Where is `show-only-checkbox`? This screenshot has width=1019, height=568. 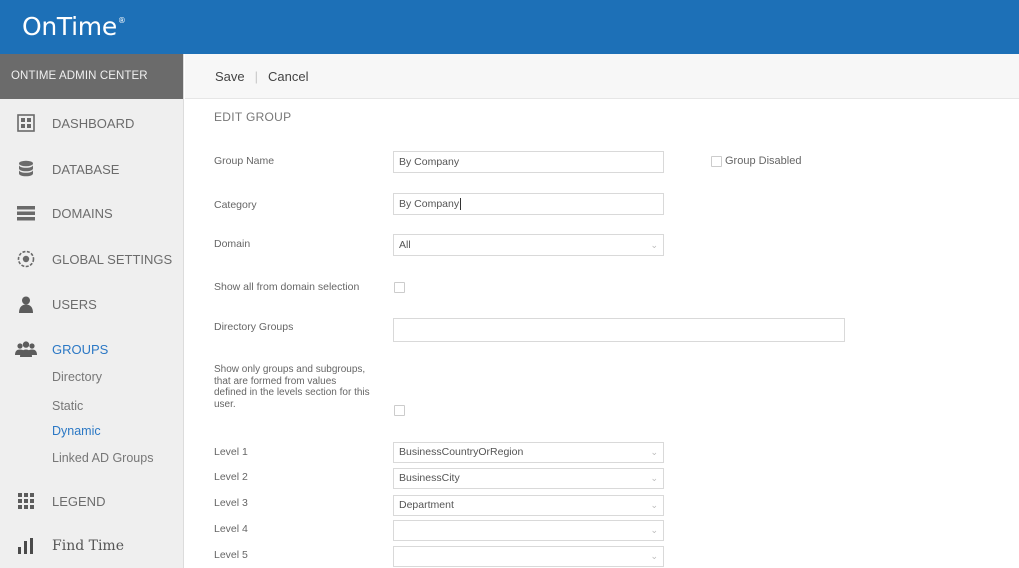 show-only-checkbox is located at coordinates (399, 410).